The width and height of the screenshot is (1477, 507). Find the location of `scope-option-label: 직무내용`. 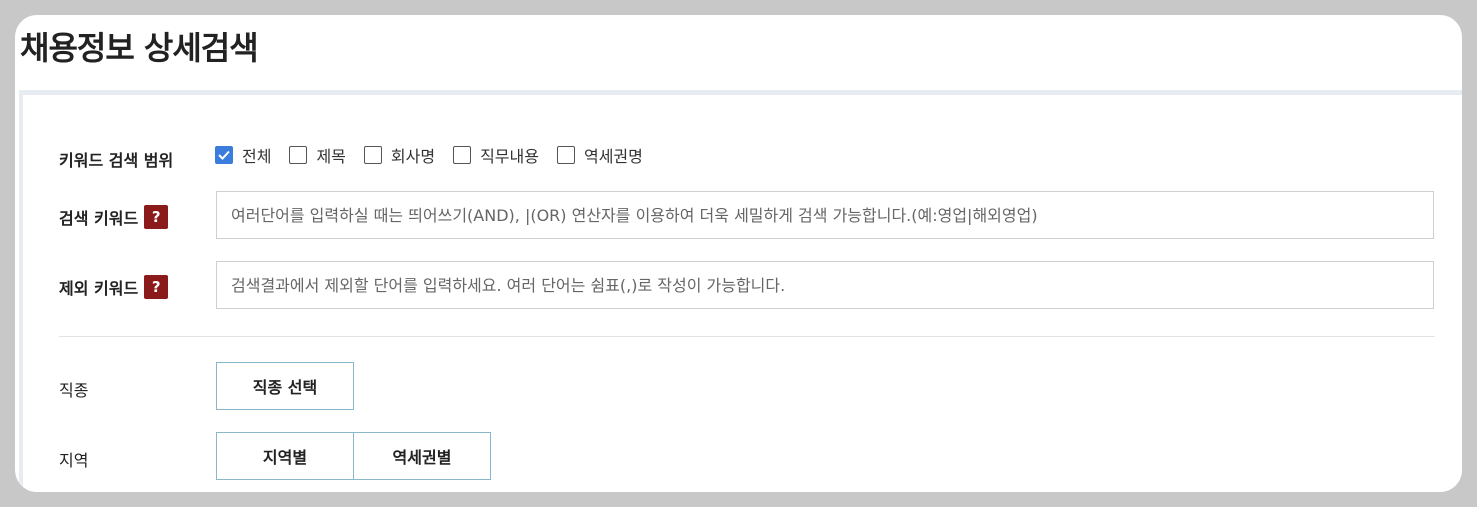

scope-option-label: 직무내용 is located at coordinates (509, 156).